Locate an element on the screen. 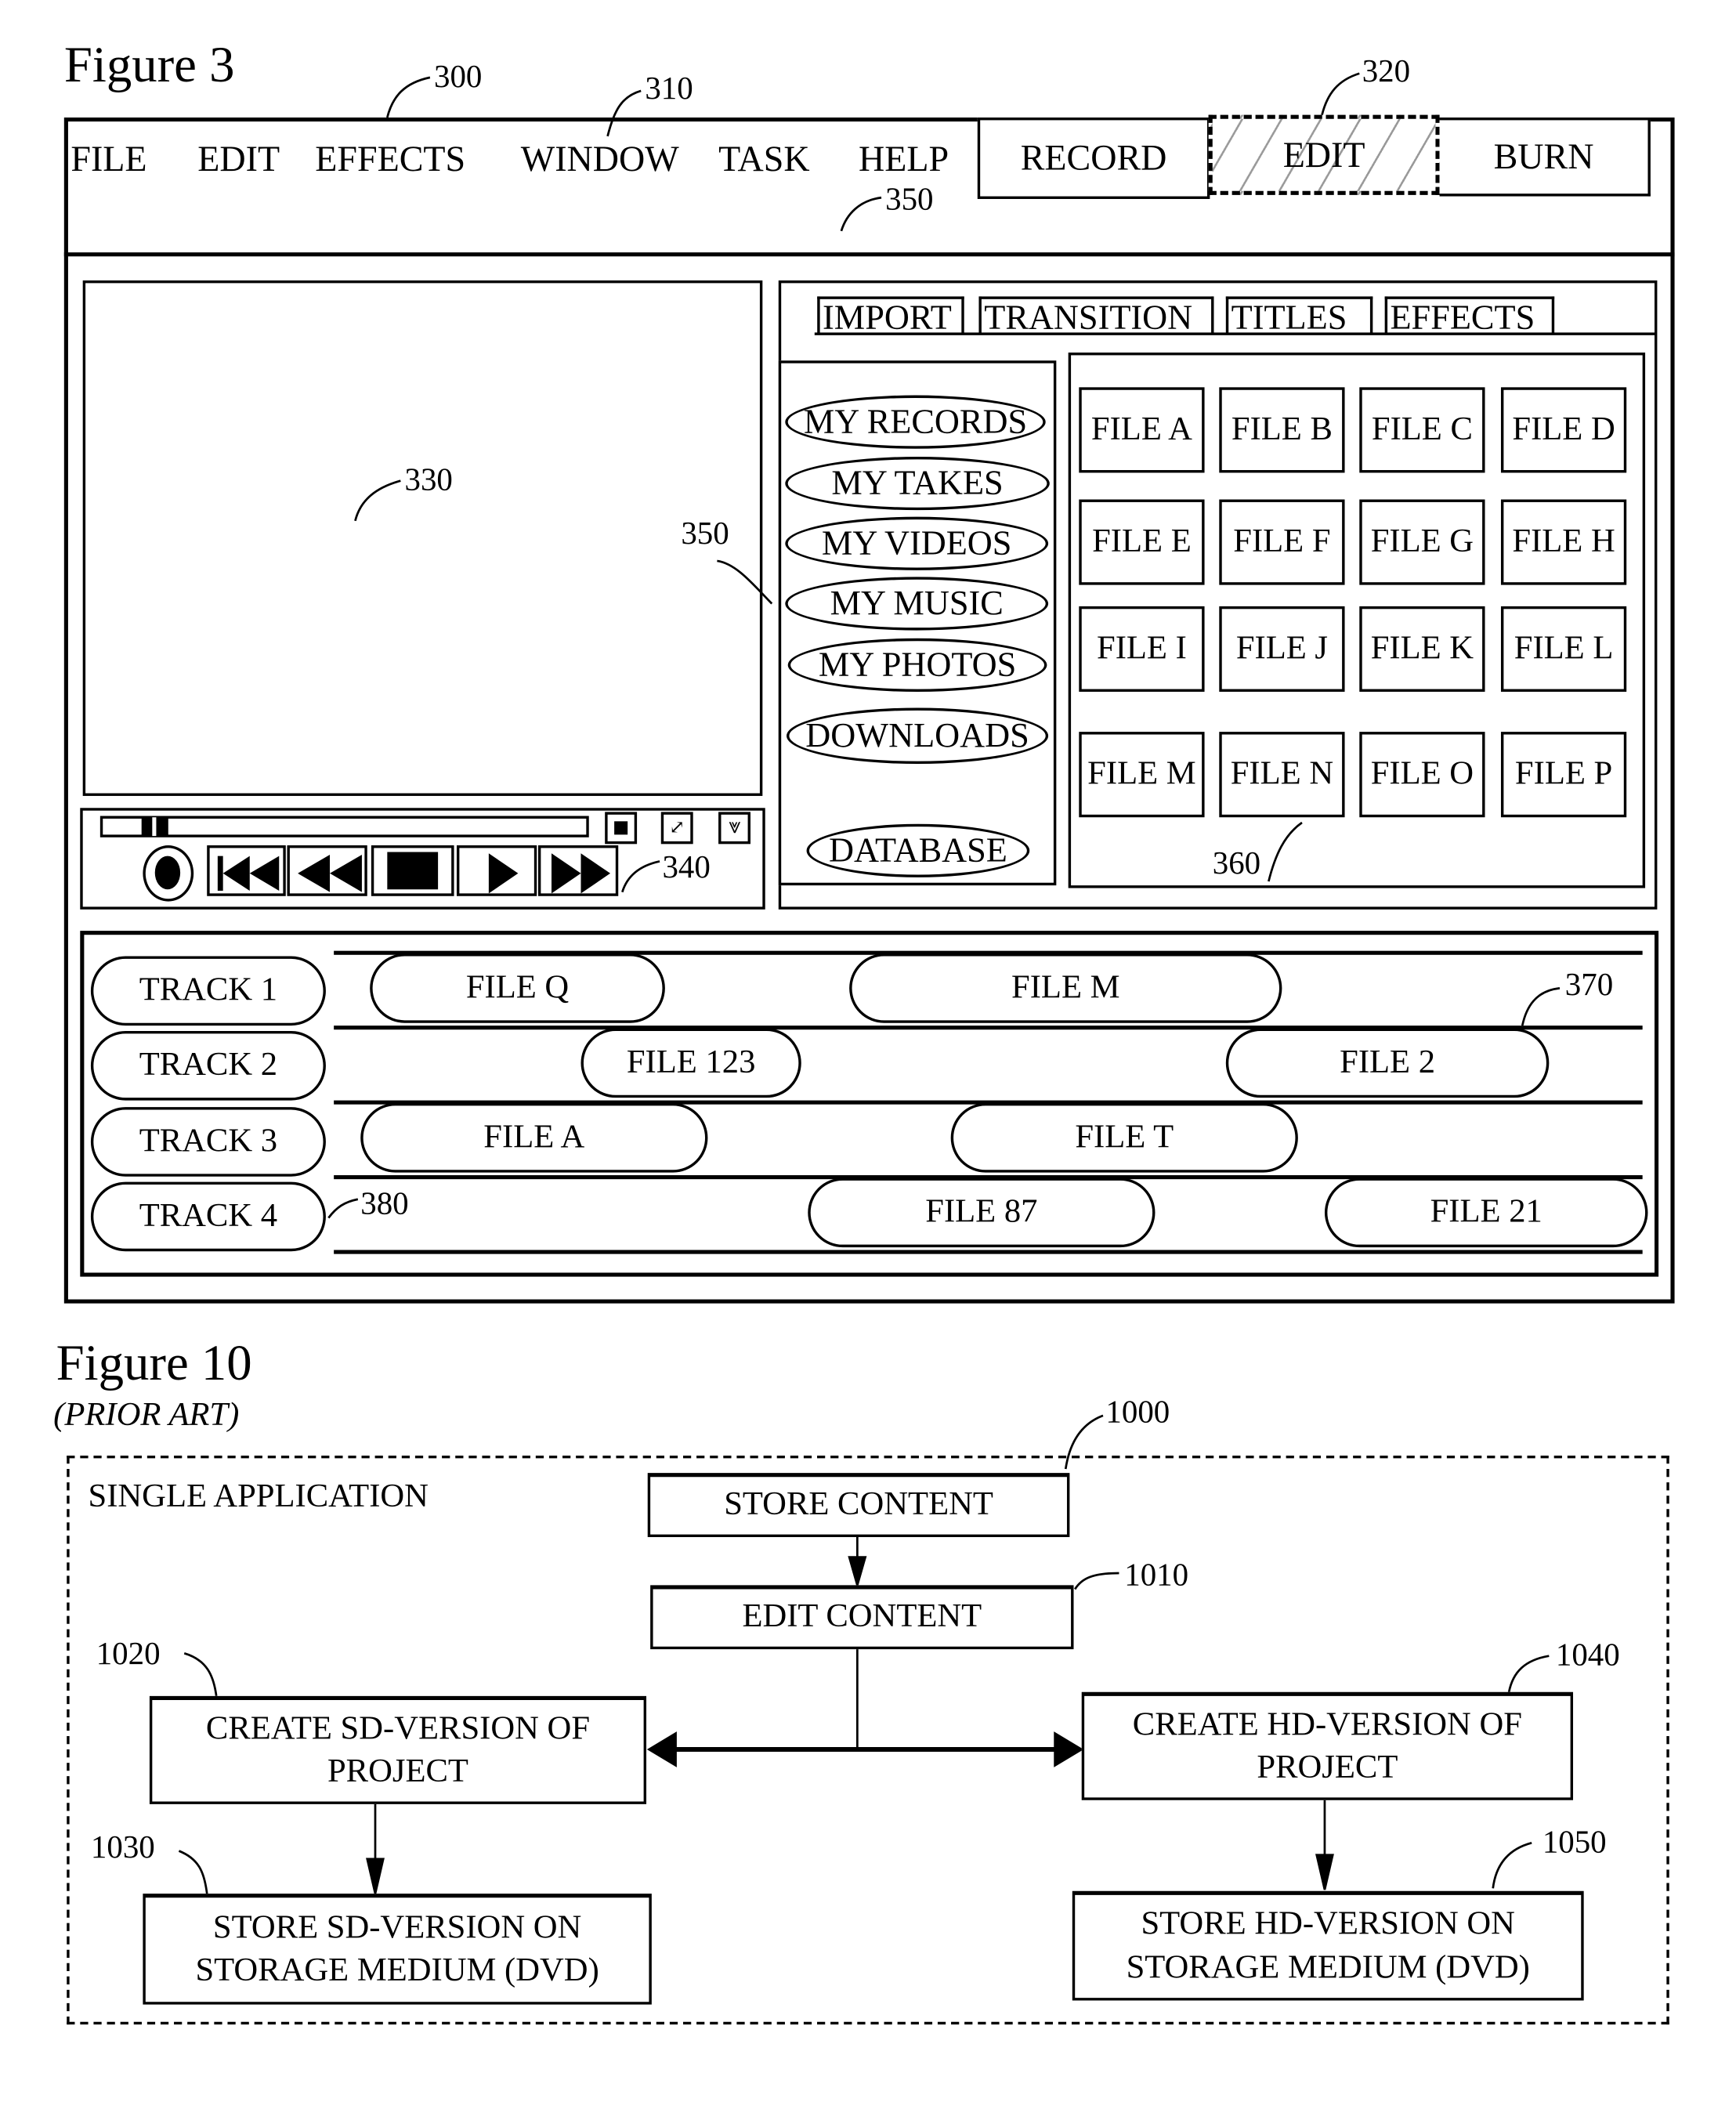 The height and width of the screenshot is (2109, 1736). ref-350: 350 is located at coordinates (705, 534).